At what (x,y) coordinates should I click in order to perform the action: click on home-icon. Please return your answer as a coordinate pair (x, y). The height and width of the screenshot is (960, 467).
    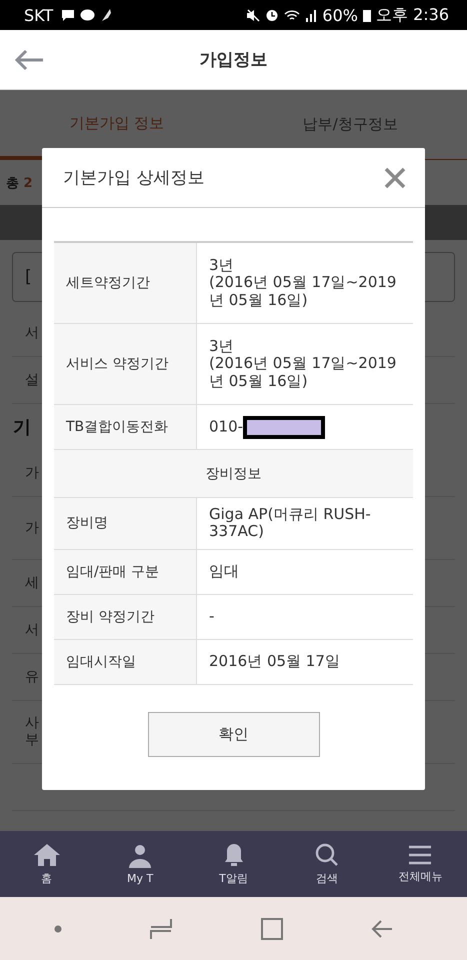
    Looking at the image, I should click on (46, 854).